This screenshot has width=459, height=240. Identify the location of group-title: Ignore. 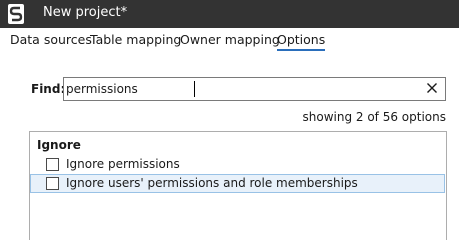
(59, 145).